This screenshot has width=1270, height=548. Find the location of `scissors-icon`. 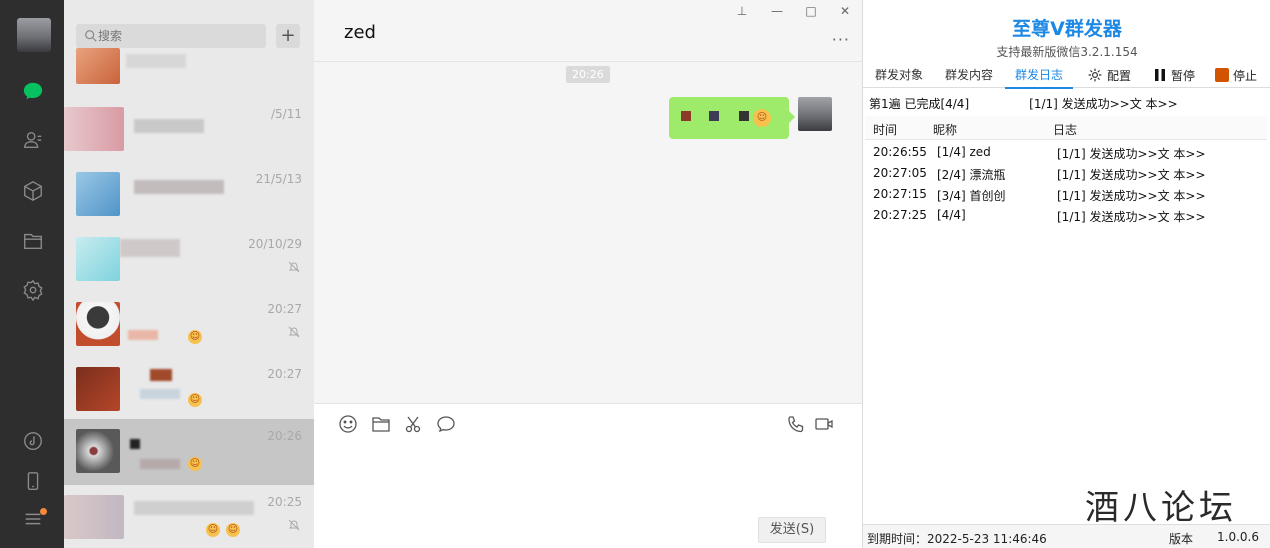

scissors-icon is located at coordinates (415, 425).